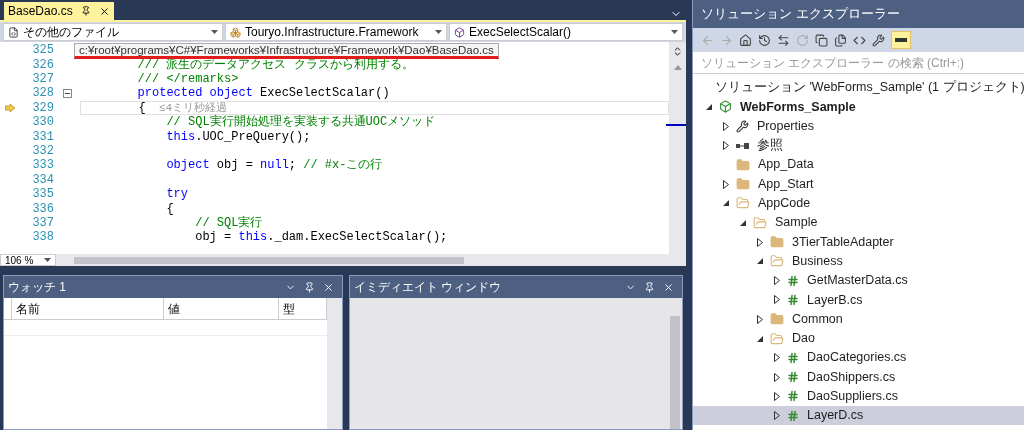 Image resolution: width=1024 pixels, height=430 pixels. I want to click on tree-item: GetMasterData.cs, so click(858, 280).